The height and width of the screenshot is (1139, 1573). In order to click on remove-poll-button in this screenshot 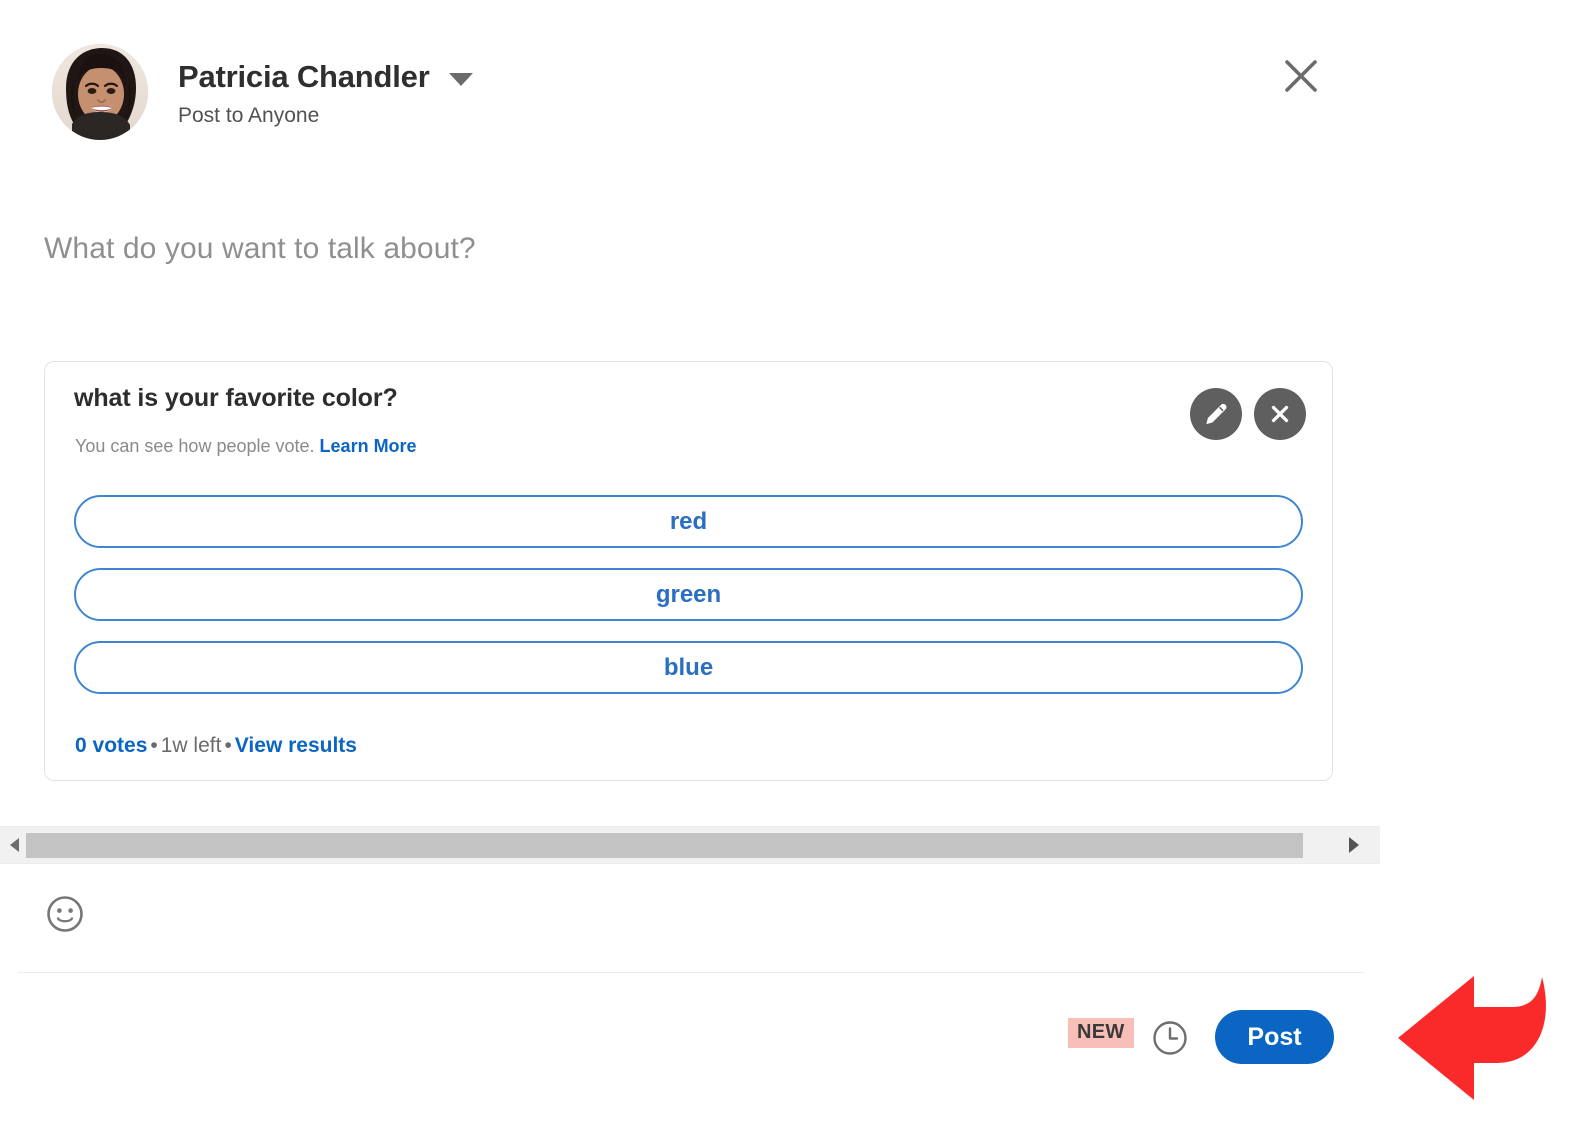, I will do `click(1280, 414)`.